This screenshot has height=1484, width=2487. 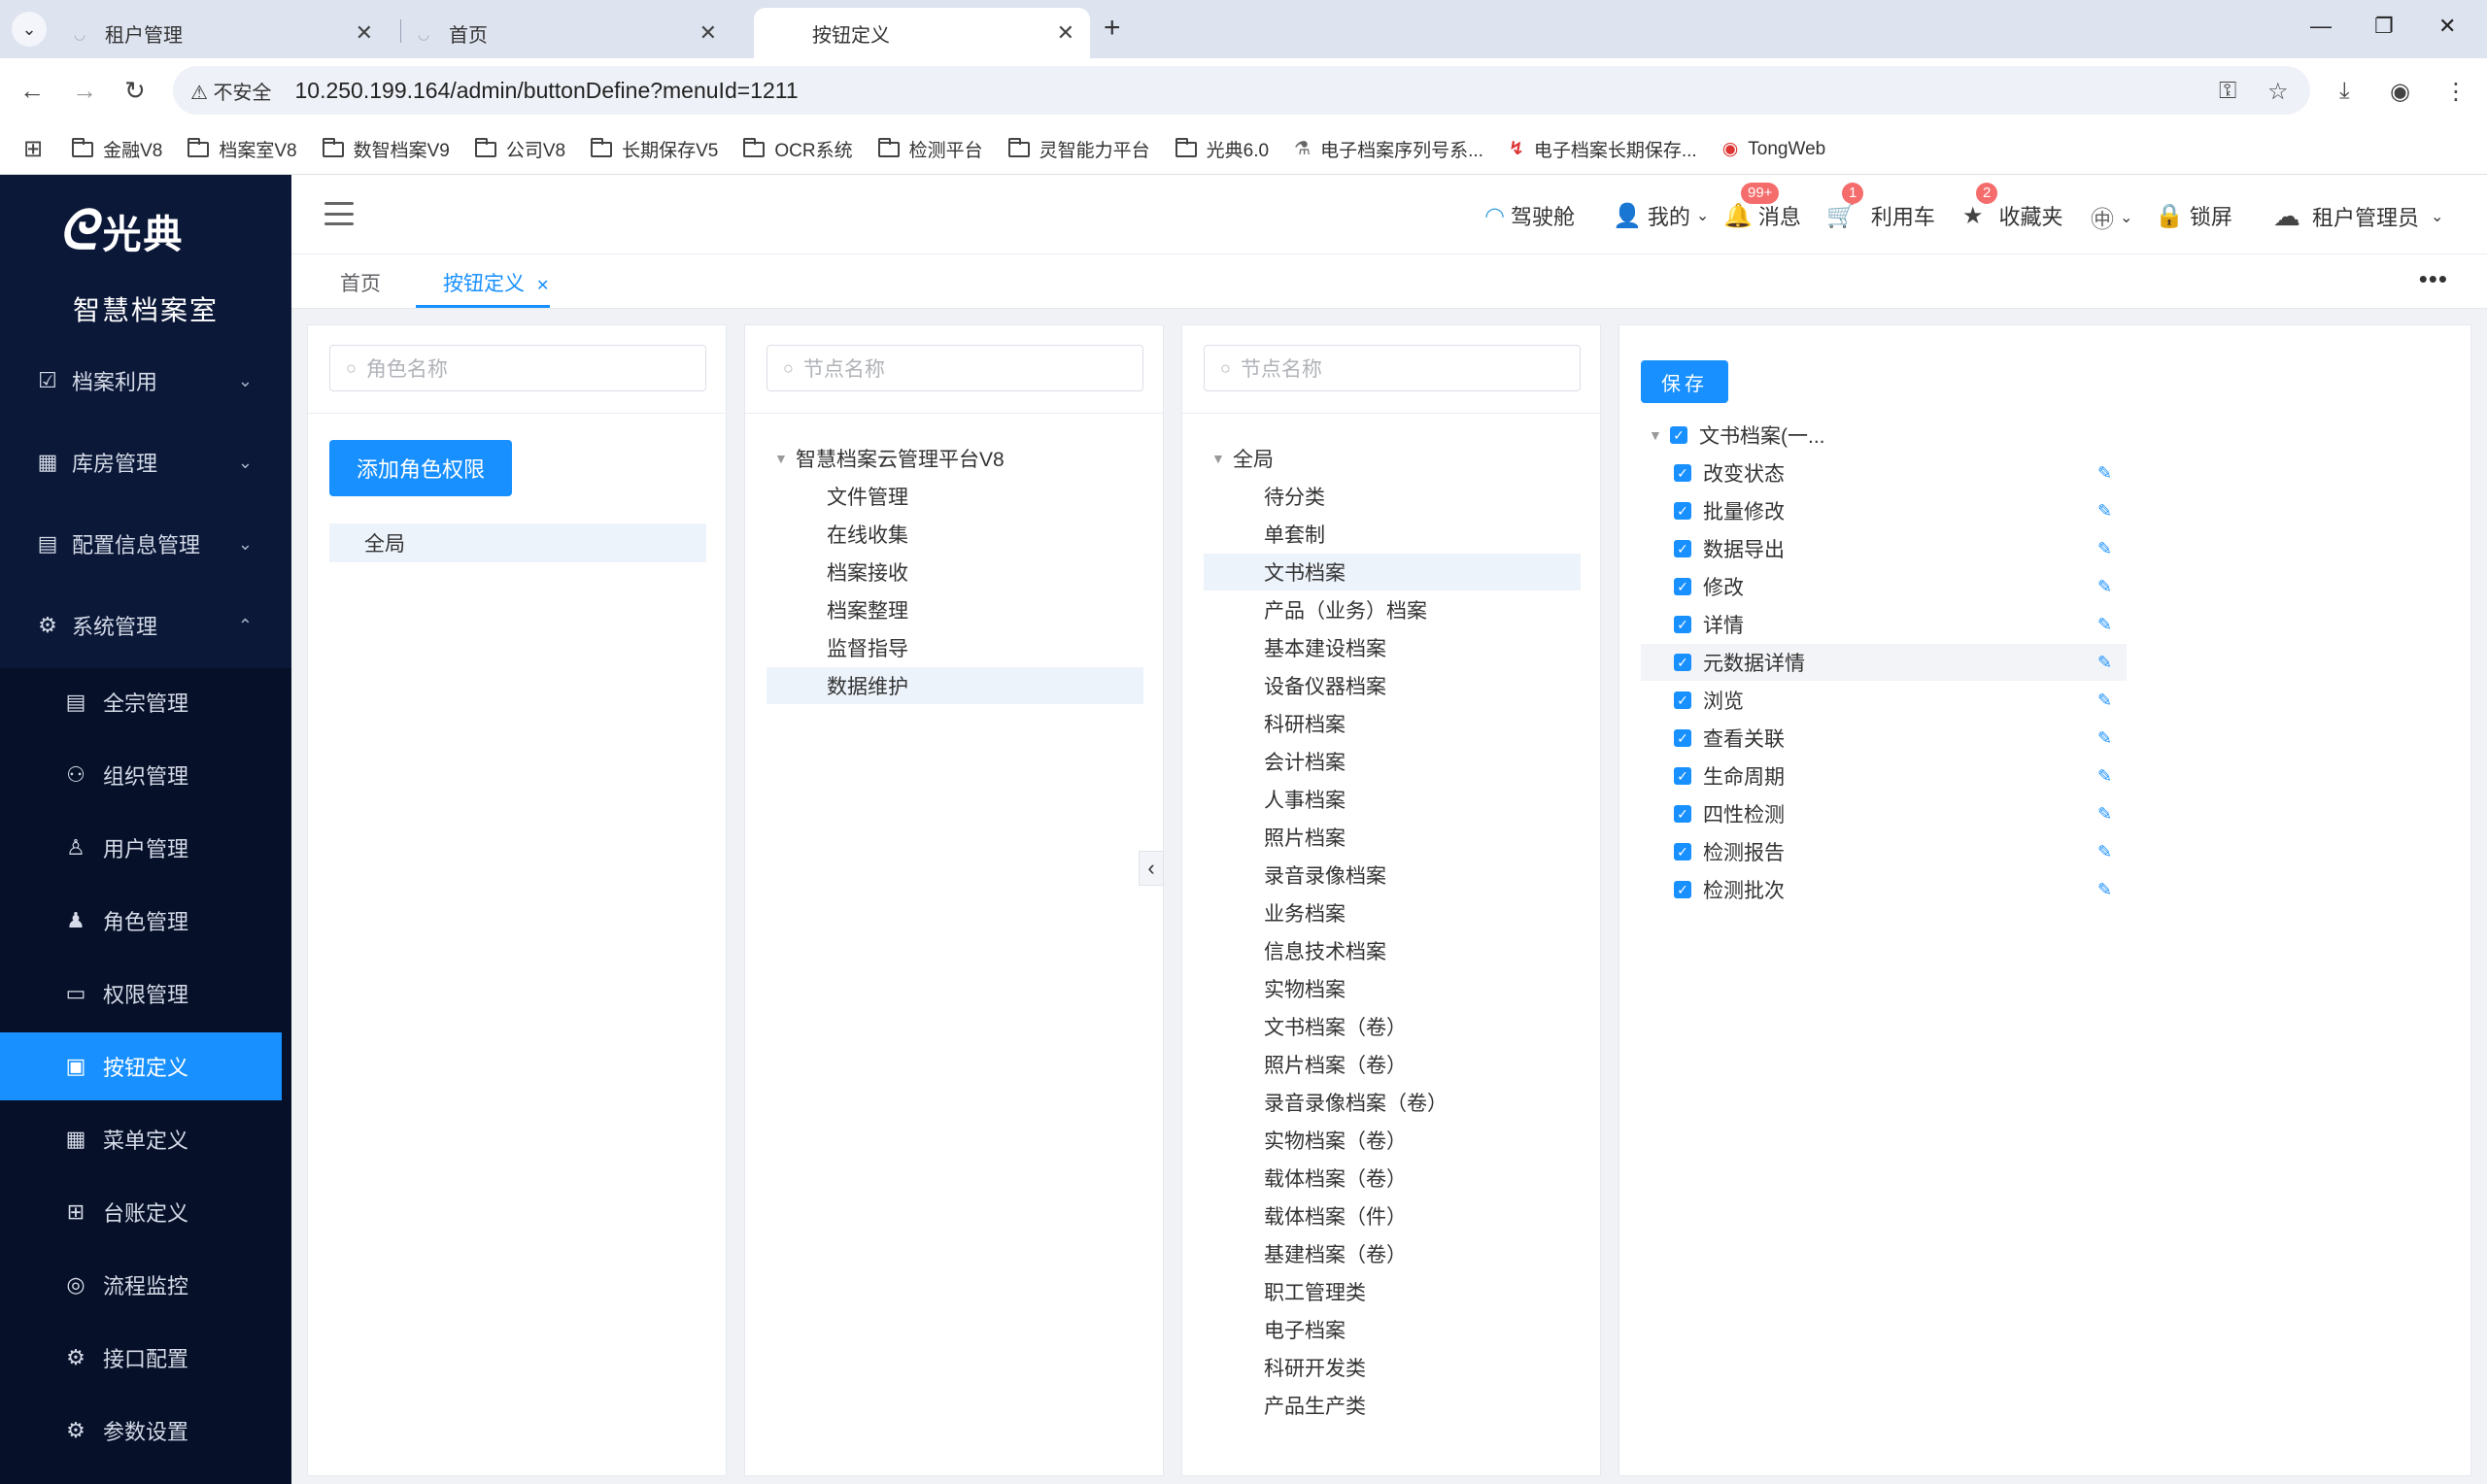 What do you see at coordinates (1529, 215) in the screenshot?
I see `cockpit-link: ◠ 驾驶舱` at bounding box center [1529, 215].